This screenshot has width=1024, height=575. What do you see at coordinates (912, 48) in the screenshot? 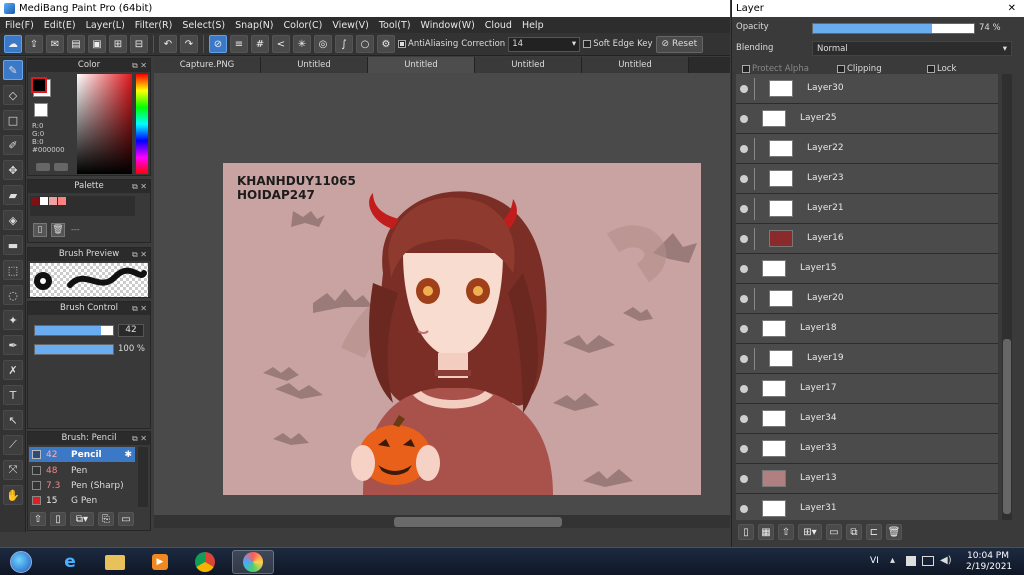
I see `blending-select: Normal ▾` at bounding box center [912, 48].